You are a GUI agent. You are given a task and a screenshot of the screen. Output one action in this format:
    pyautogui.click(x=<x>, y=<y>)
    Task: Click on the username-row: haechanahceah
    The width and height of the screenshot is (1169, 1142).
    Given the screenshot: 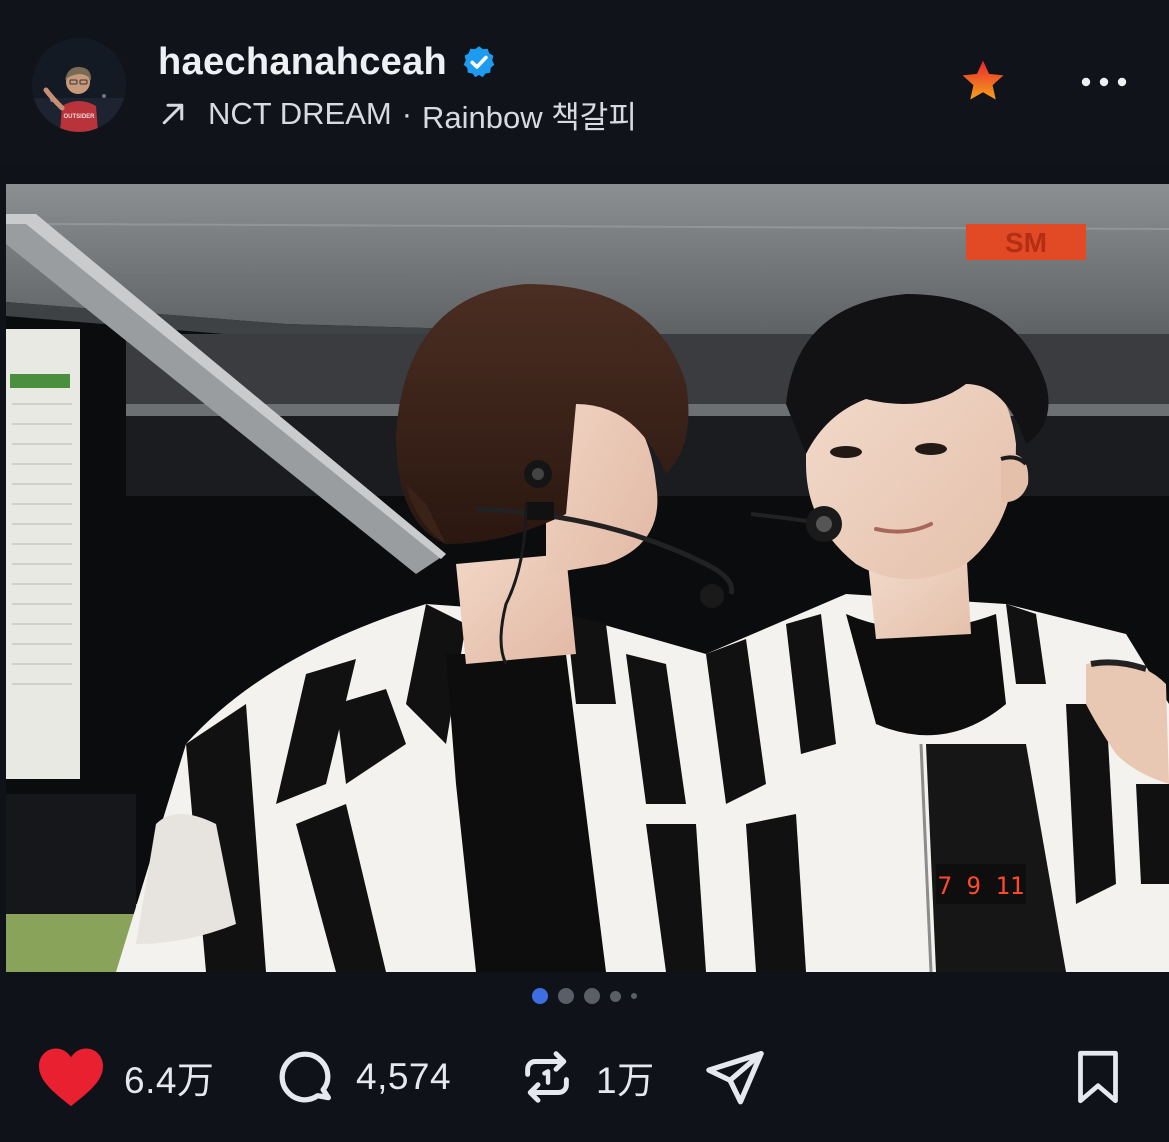 What is the action you would take?
    pyautogui.click(x=327, y=62)
    